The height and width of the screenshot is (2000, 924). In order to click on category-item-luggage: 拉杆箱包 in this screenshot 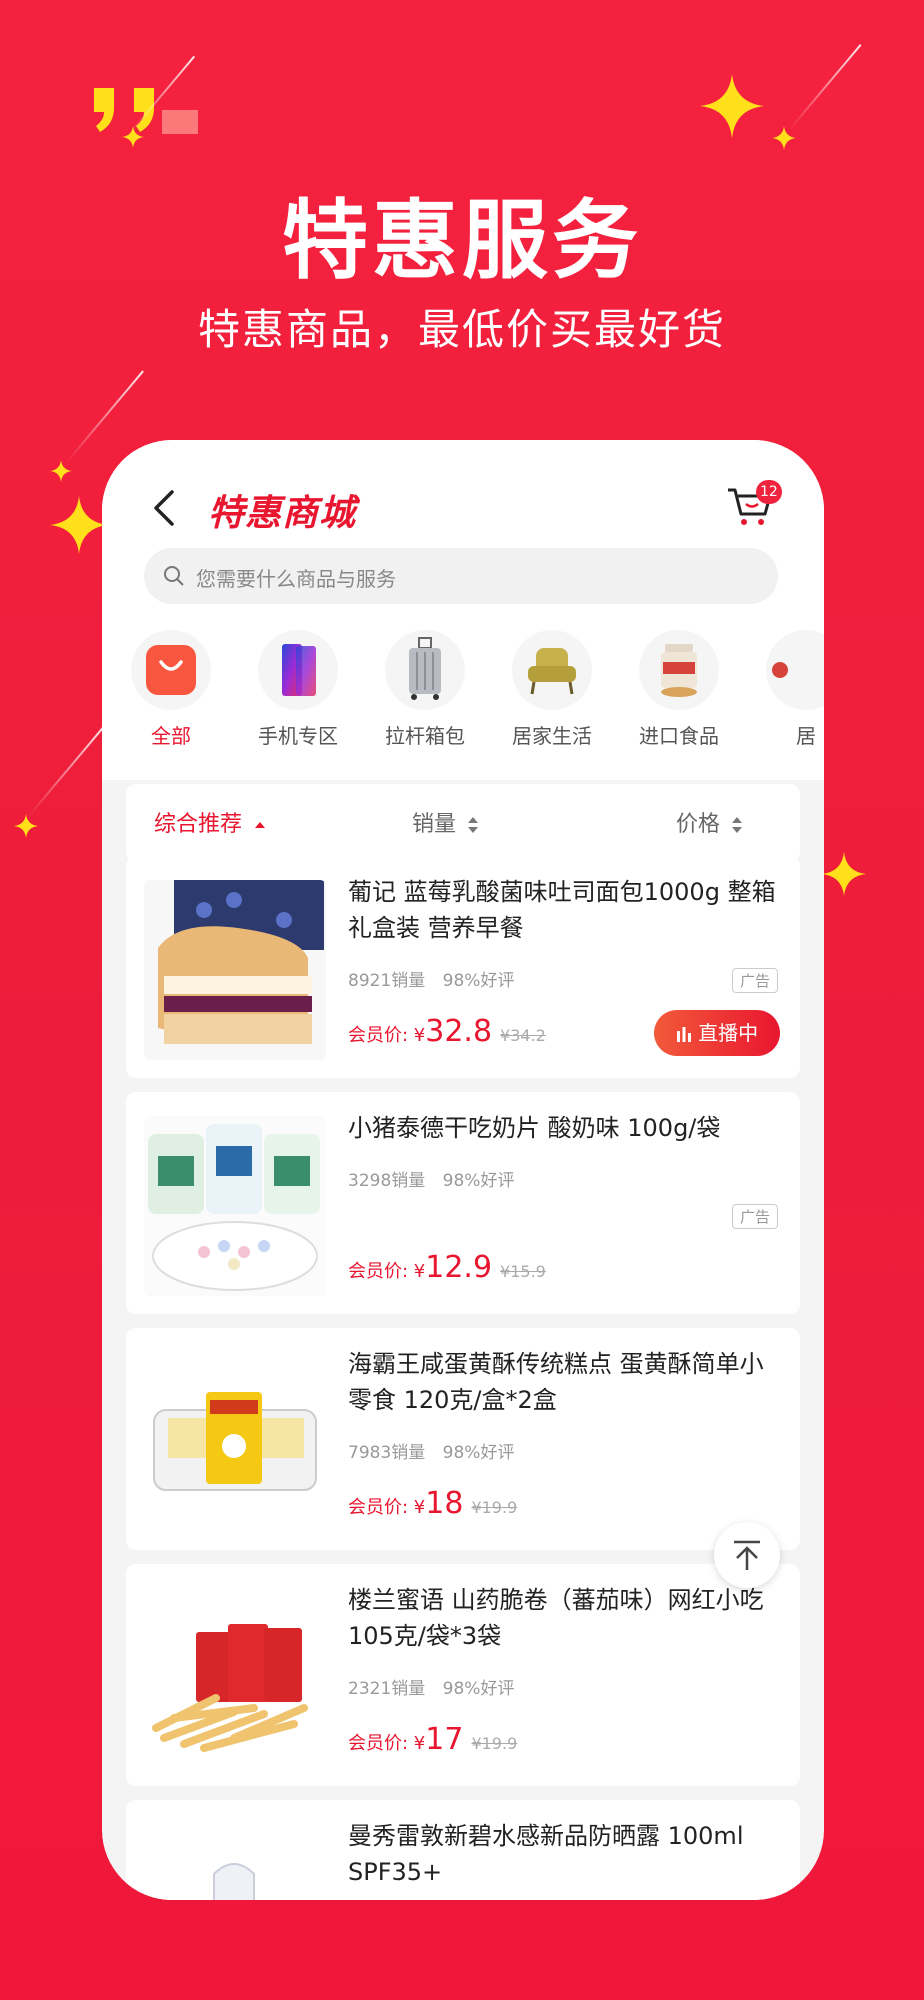, I will do `click(425, 689)`.